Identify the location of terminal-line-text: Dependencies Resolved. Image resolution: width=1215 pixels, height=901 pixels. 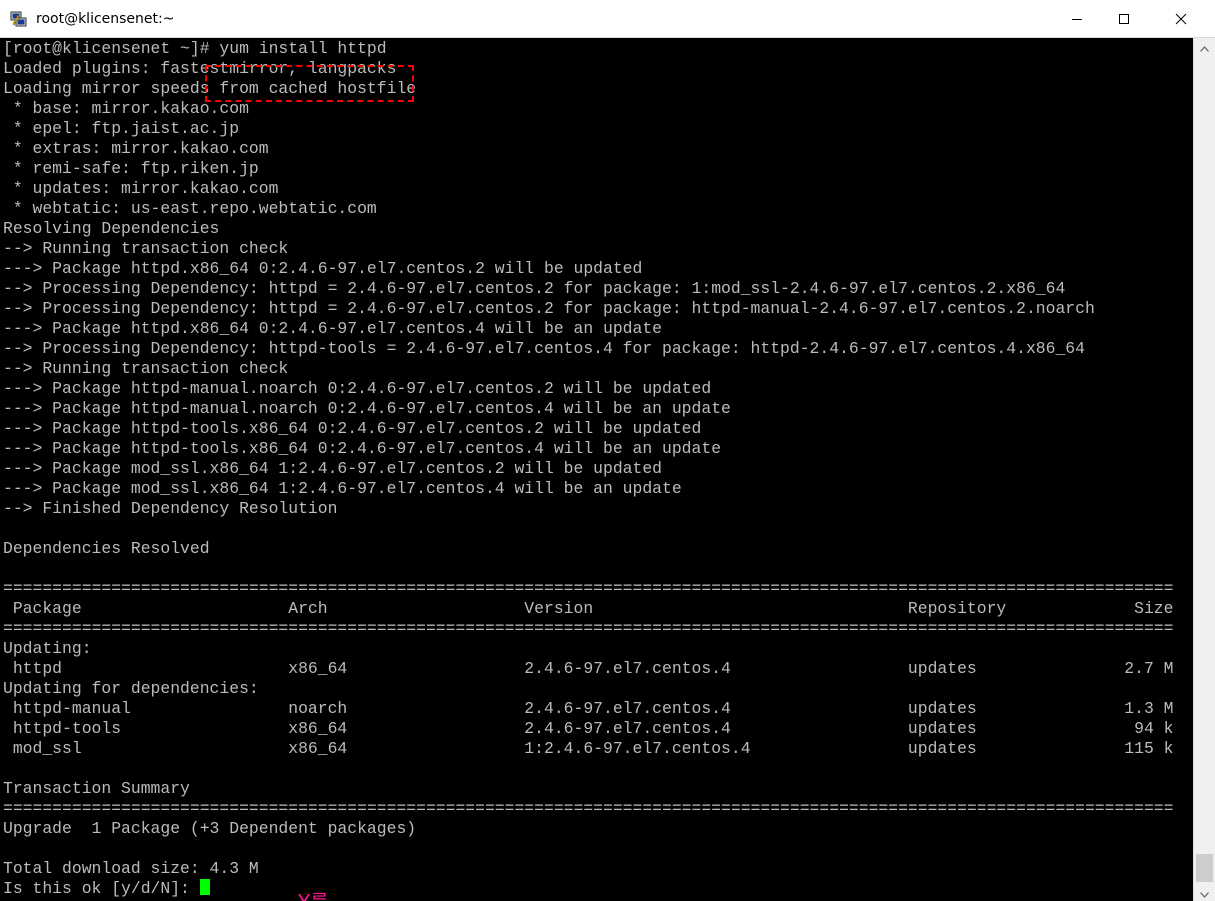
(106, 548).